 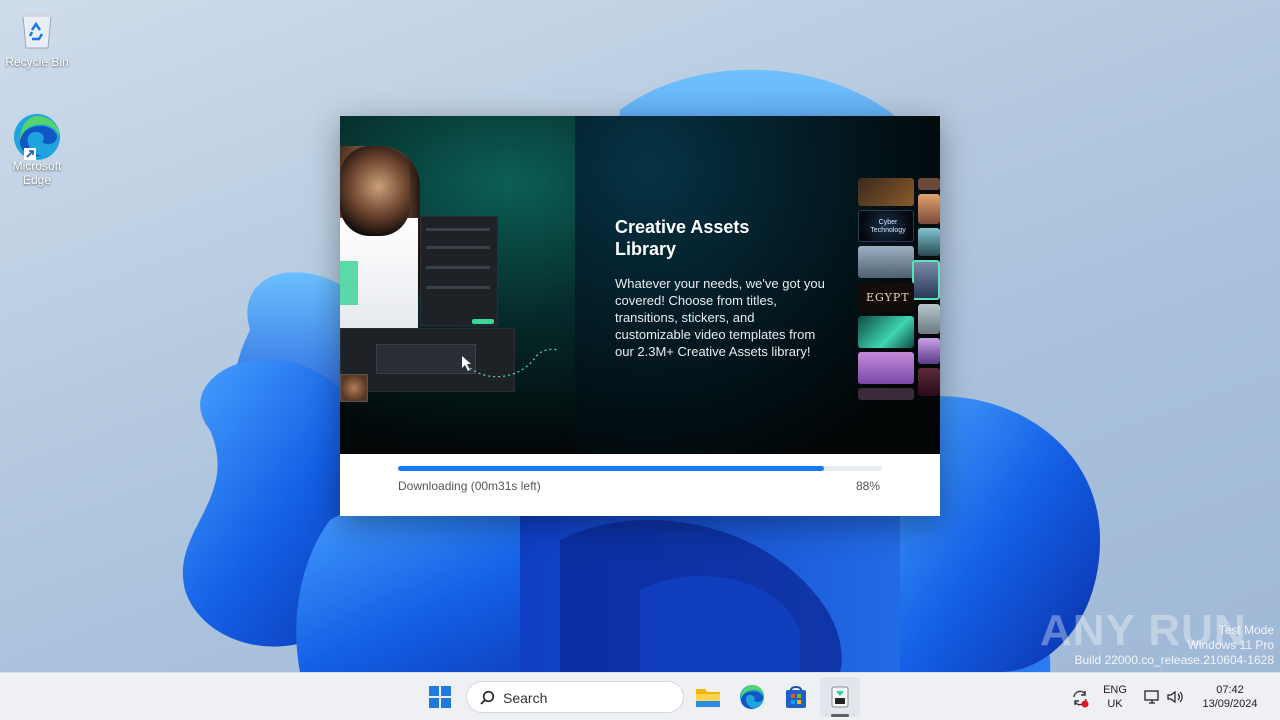 What do you see at coordinates (1230, 697) in the screenshot?
I see `clock: 07:42 13/09/2024` at bounding box center [1230, 697].